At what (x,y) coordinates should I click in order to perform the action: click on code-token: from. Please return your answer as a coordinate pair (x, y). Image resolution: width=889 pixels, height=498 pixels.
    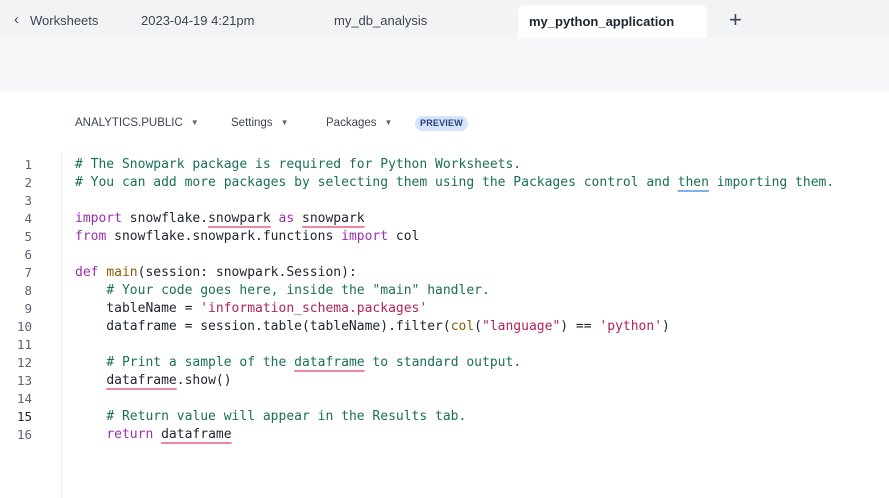
    Looking at the image, I should click on (91, 236).